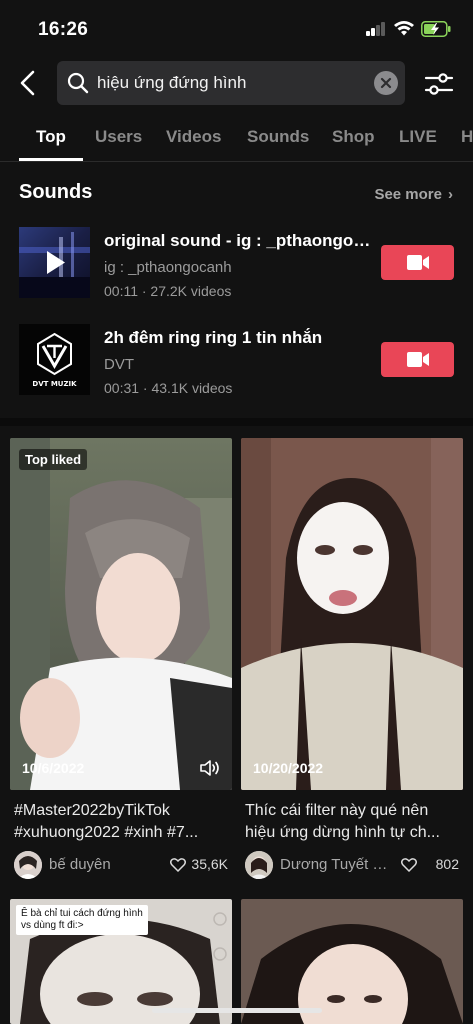 Image resolution: width=473 pixels, height=1024 pixels. I want to click on back-arrow-icon, so click(29, 83).